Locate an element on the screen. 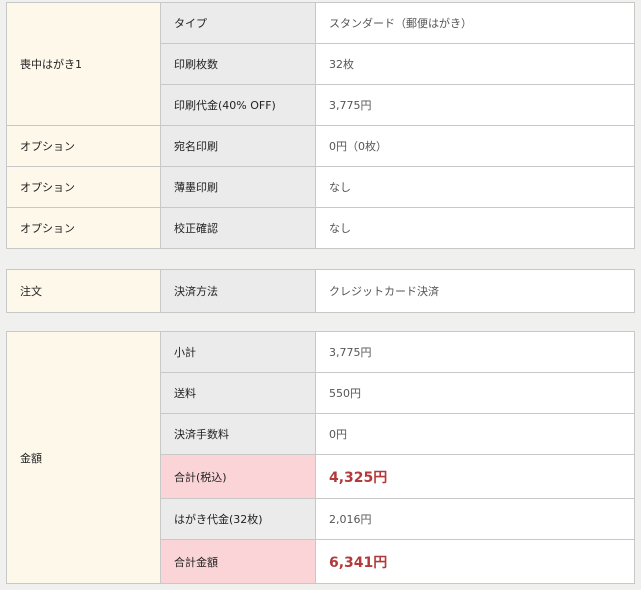  address-print-label: 宛名印刷 is located at coordinates (238, 146).